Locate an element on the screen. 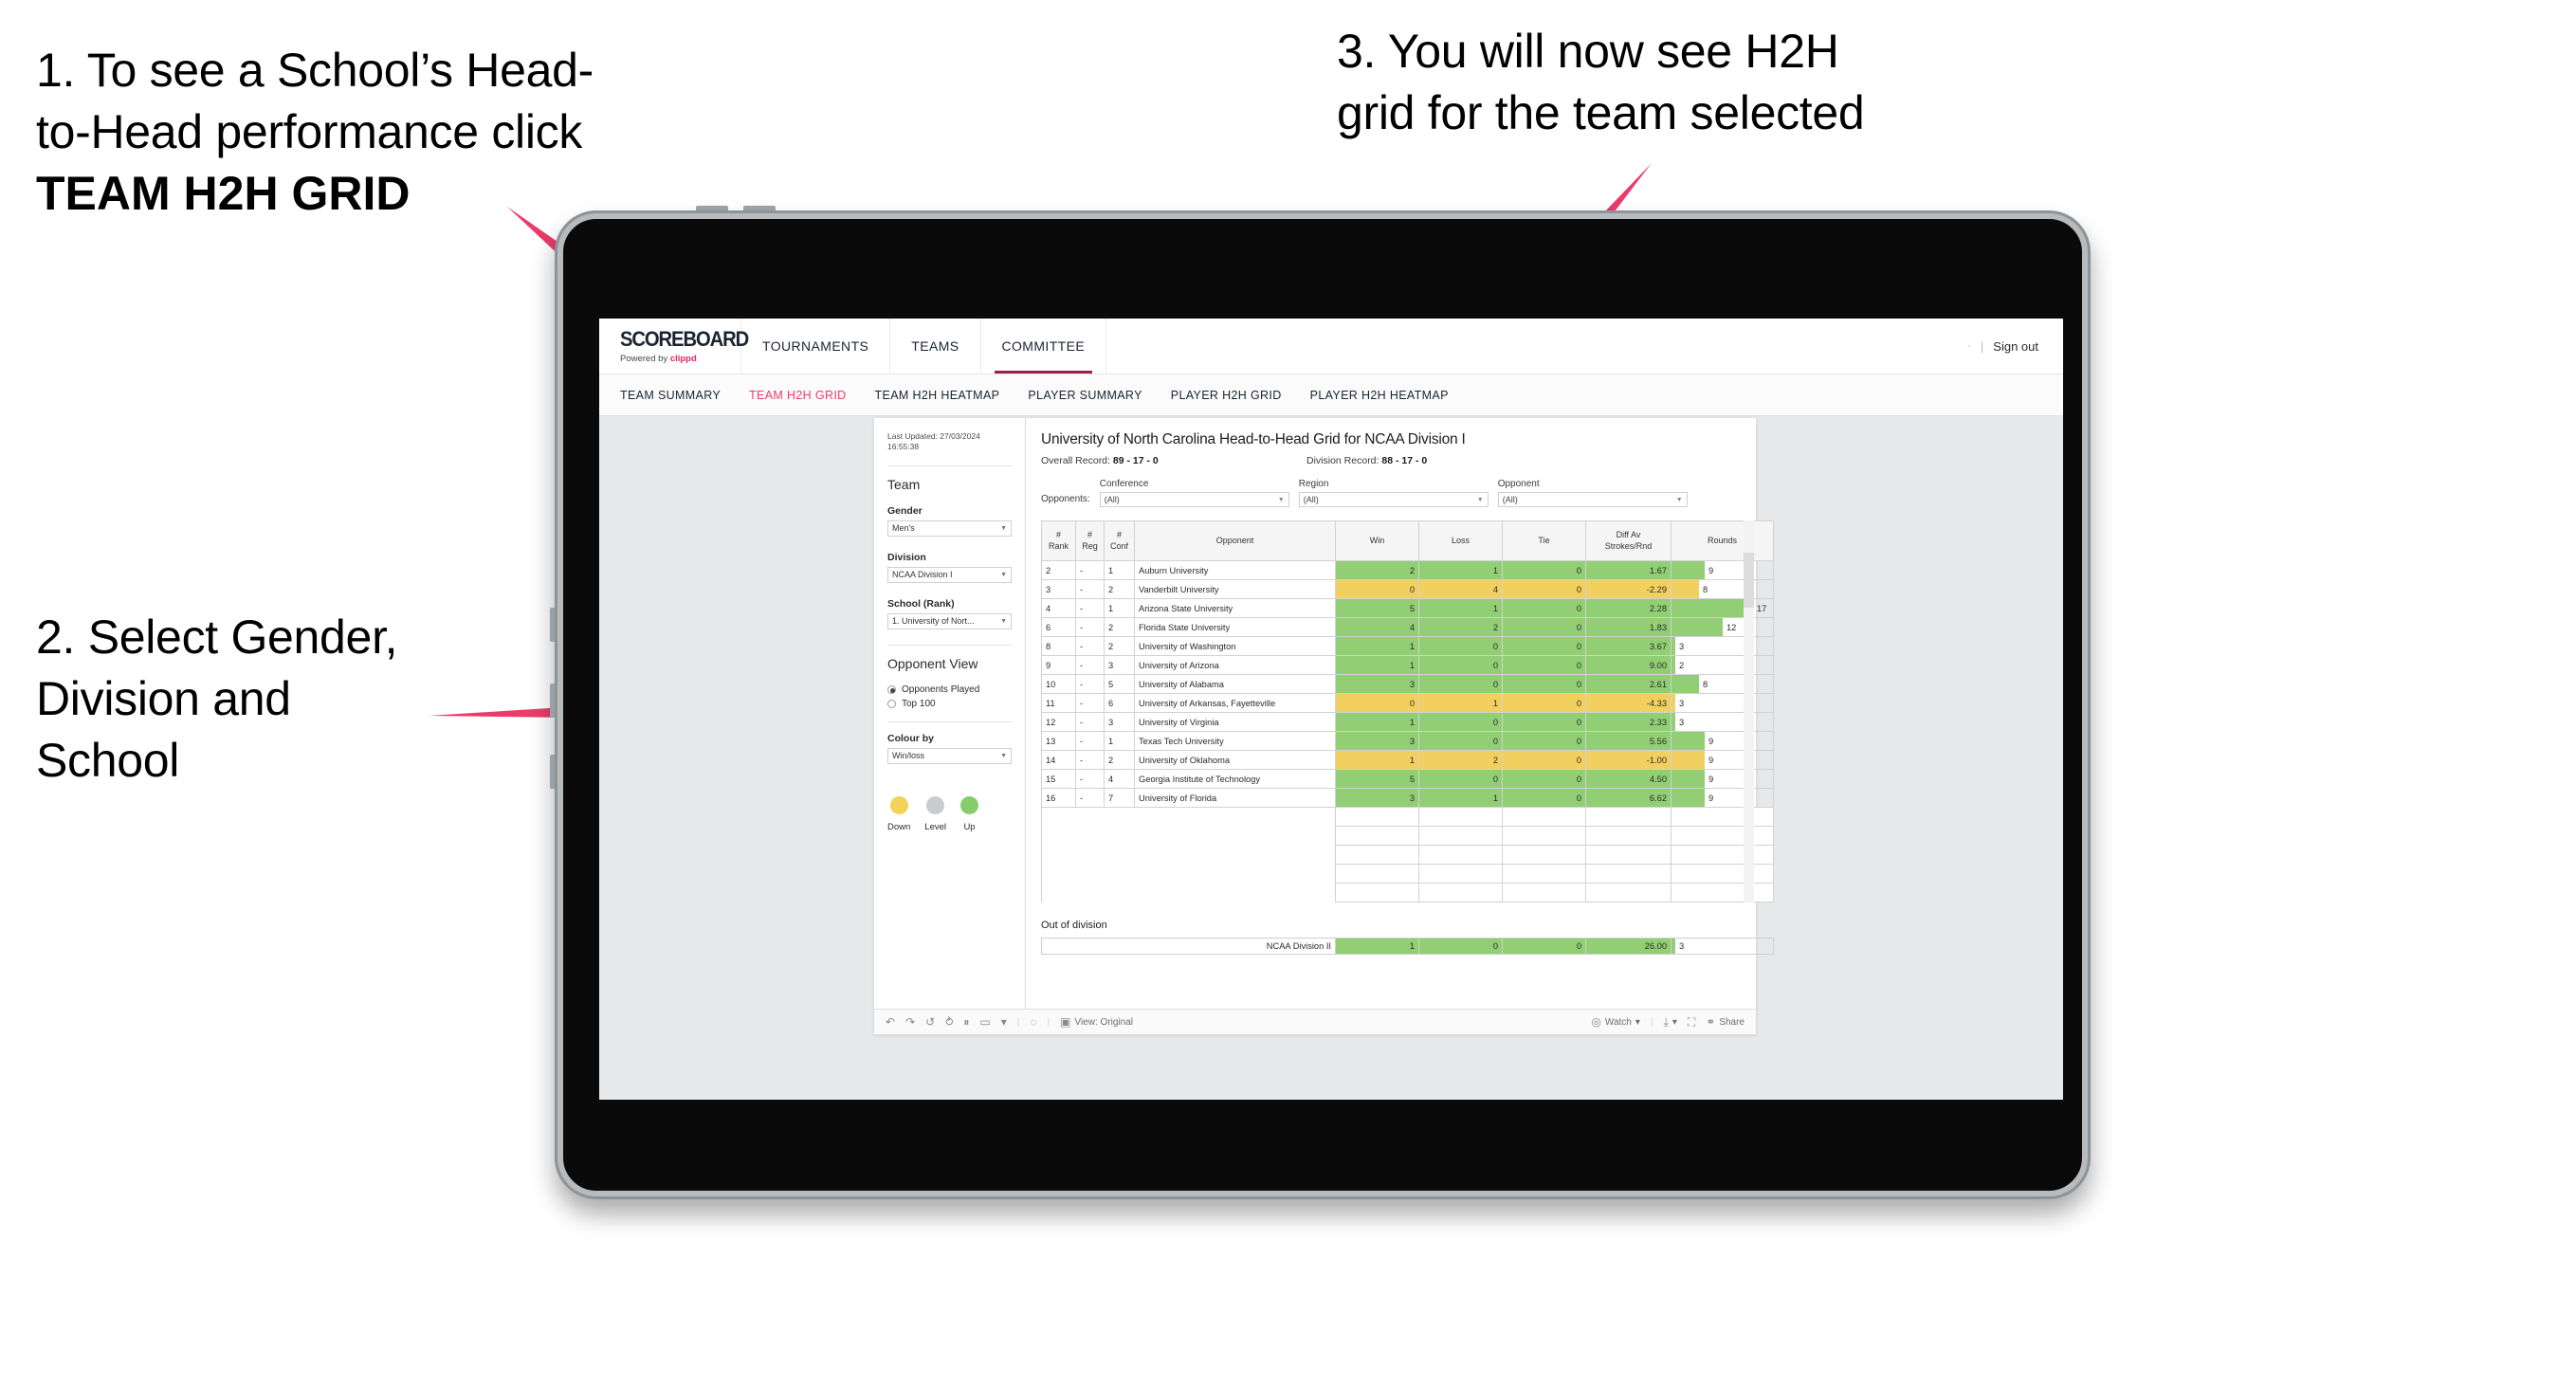  nav-item-teams: TEAMS is located at coordinates (935, 346).